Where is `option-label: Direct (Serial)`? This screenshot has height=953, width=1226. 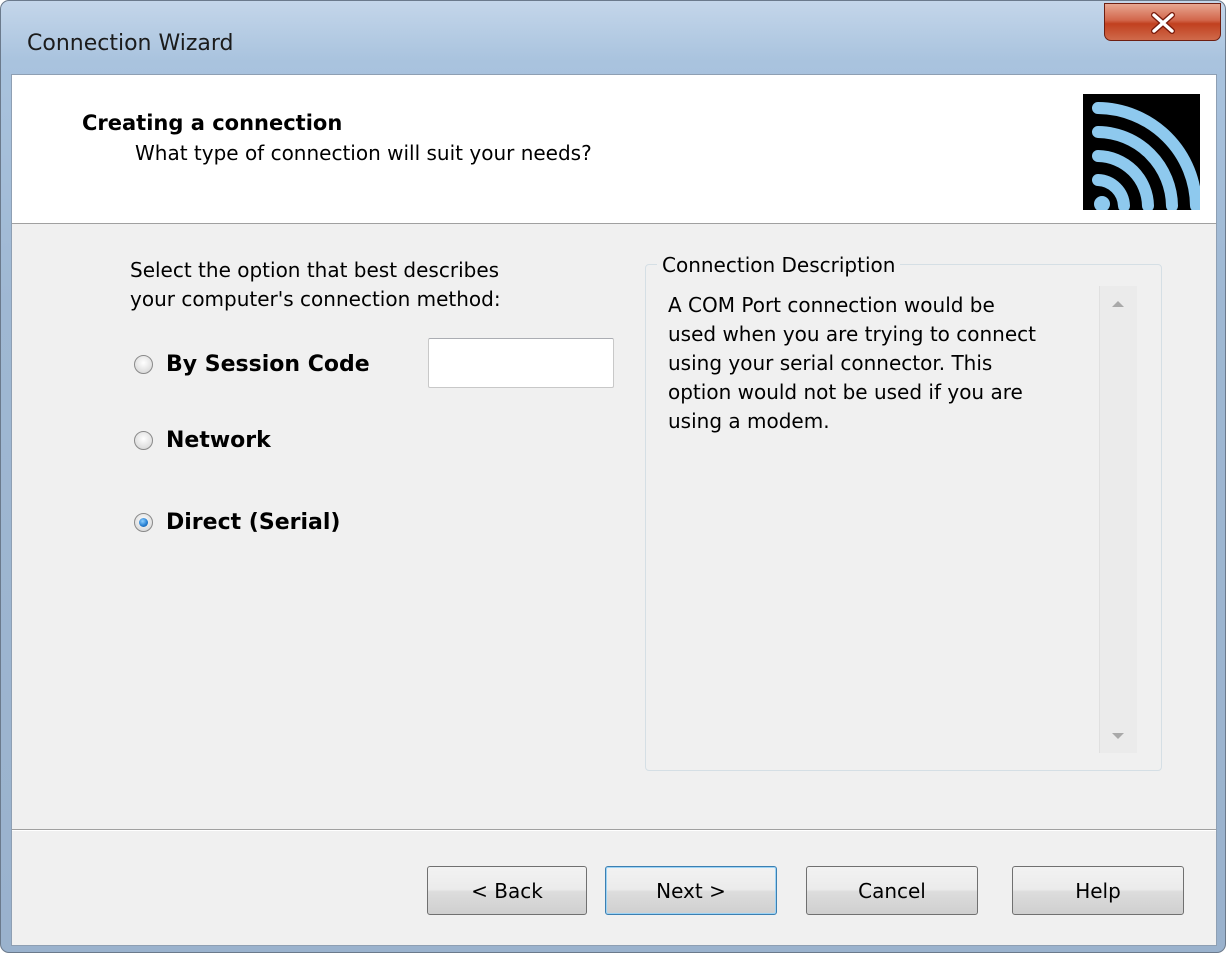
option-label: Direct (Serial) is located at coordinates (253, 522).